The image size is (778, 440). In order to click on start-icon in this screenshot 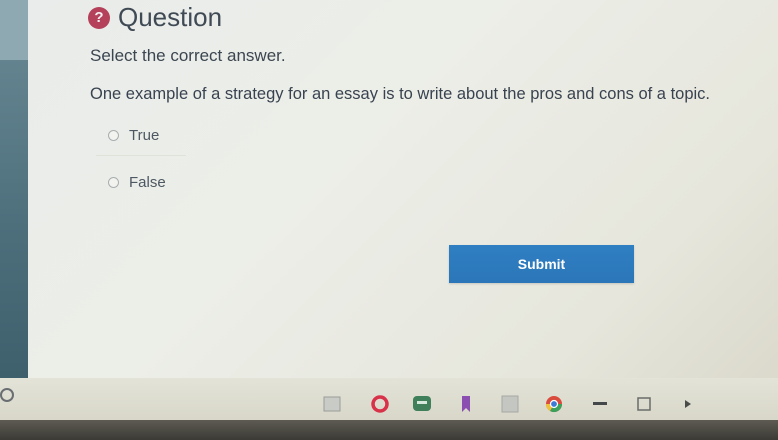, I will do `click(7, 395)`.